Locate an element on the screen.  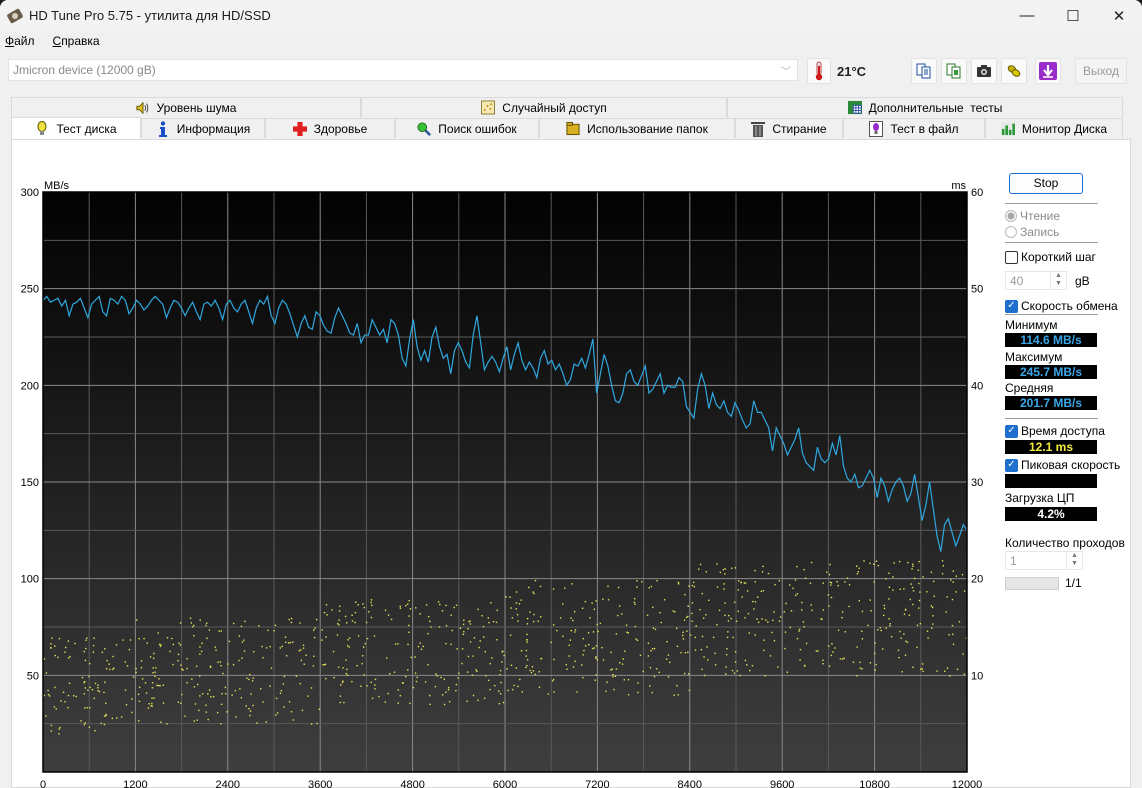
transfer-rate-checkbox: ✓ Скорость обмена is located at coordinates (1061, 306).